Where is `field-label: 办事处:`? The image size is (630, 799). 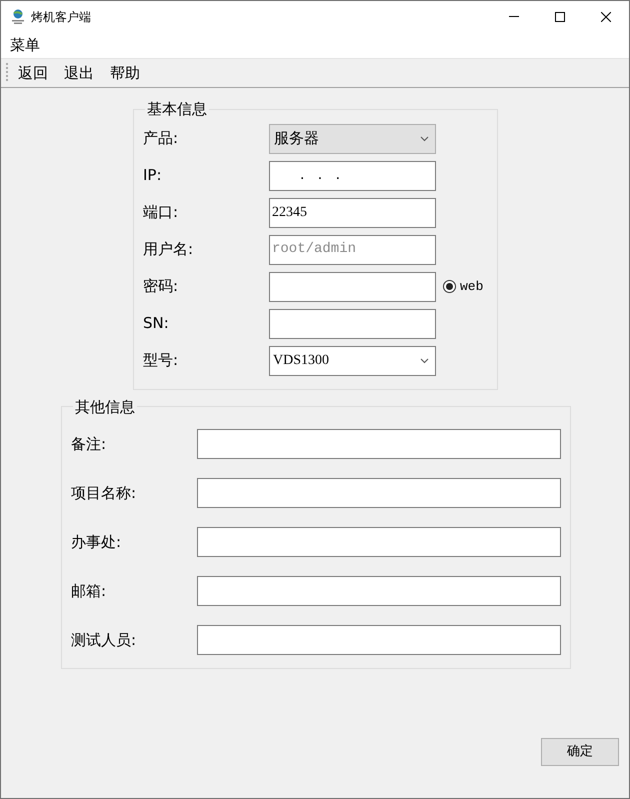
field-label: 办事处: is located at coordinates (96, 542).